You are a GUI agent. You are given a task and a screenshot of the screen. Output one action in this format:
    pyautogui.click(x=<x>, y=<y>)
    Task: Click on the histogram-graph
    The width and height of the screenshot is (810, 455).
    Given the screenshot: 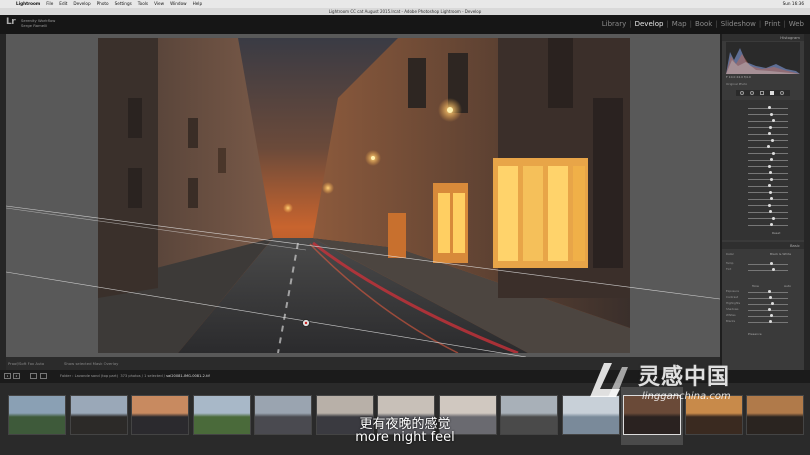 What is the action you would take?
    pyautogui.click(x=763, y=58)
    